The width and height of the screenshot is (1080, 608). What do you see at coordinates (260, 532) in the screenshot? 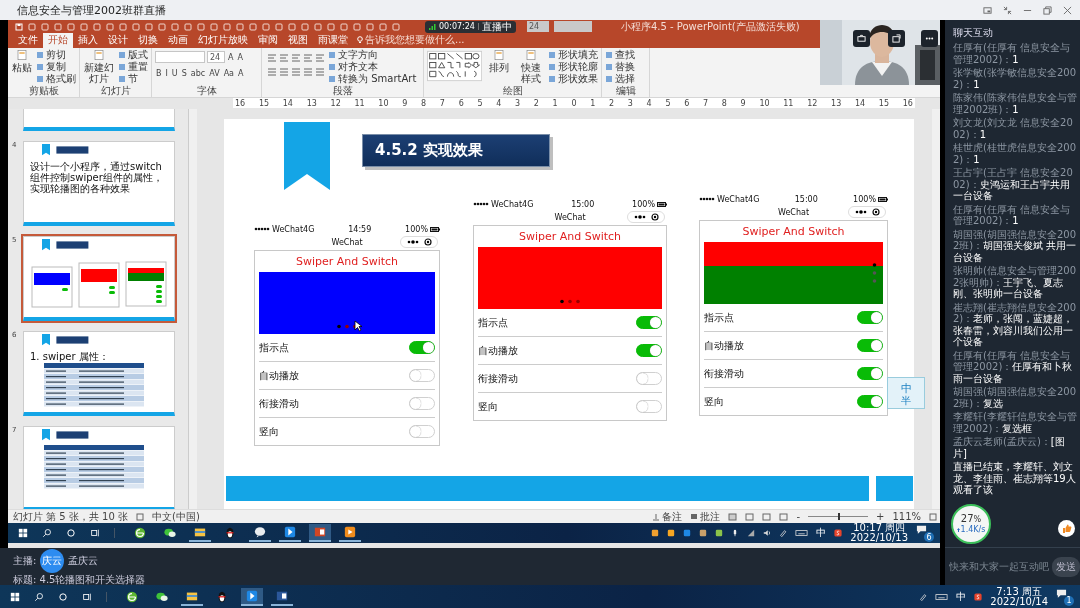
I see `speech-bubble-icon` at bounding box center [260, 532].